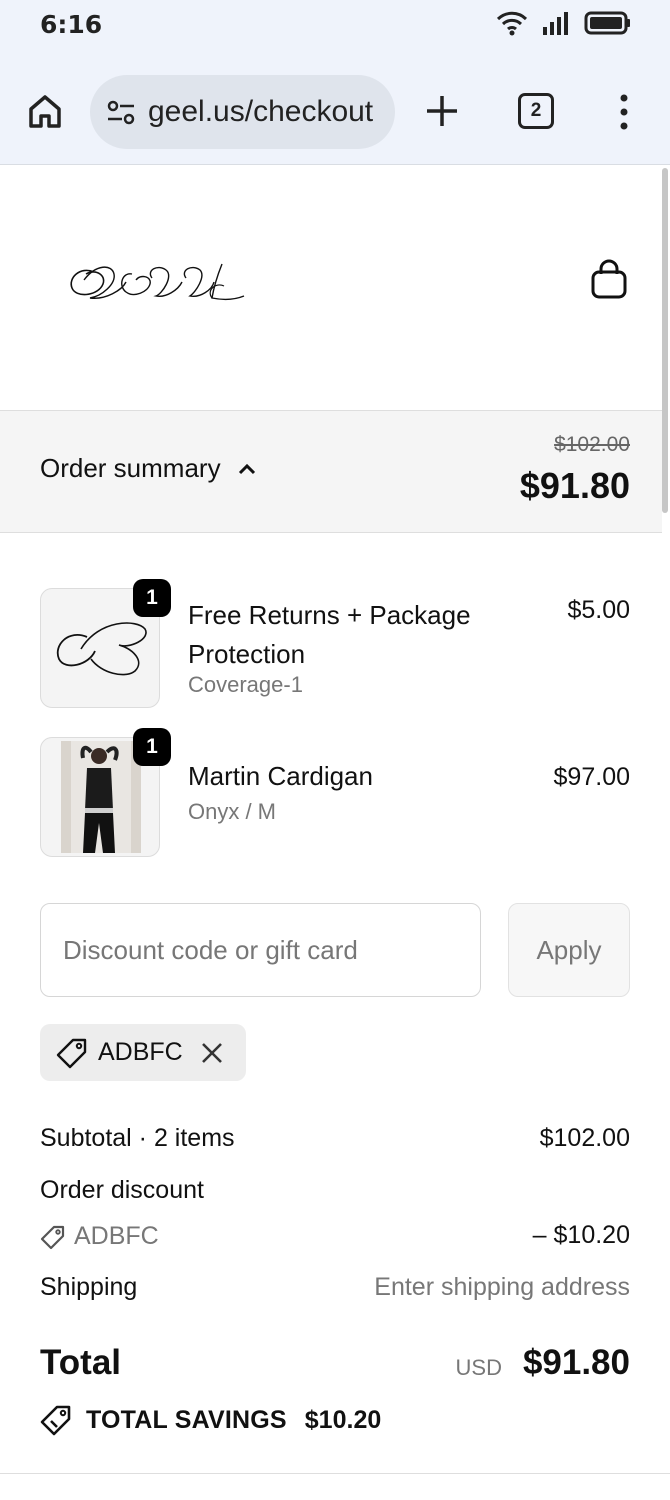 The height and width of the screenshot is (1500, 670). I want to click on subtotal-value: $102.00, so click(584, 1138).